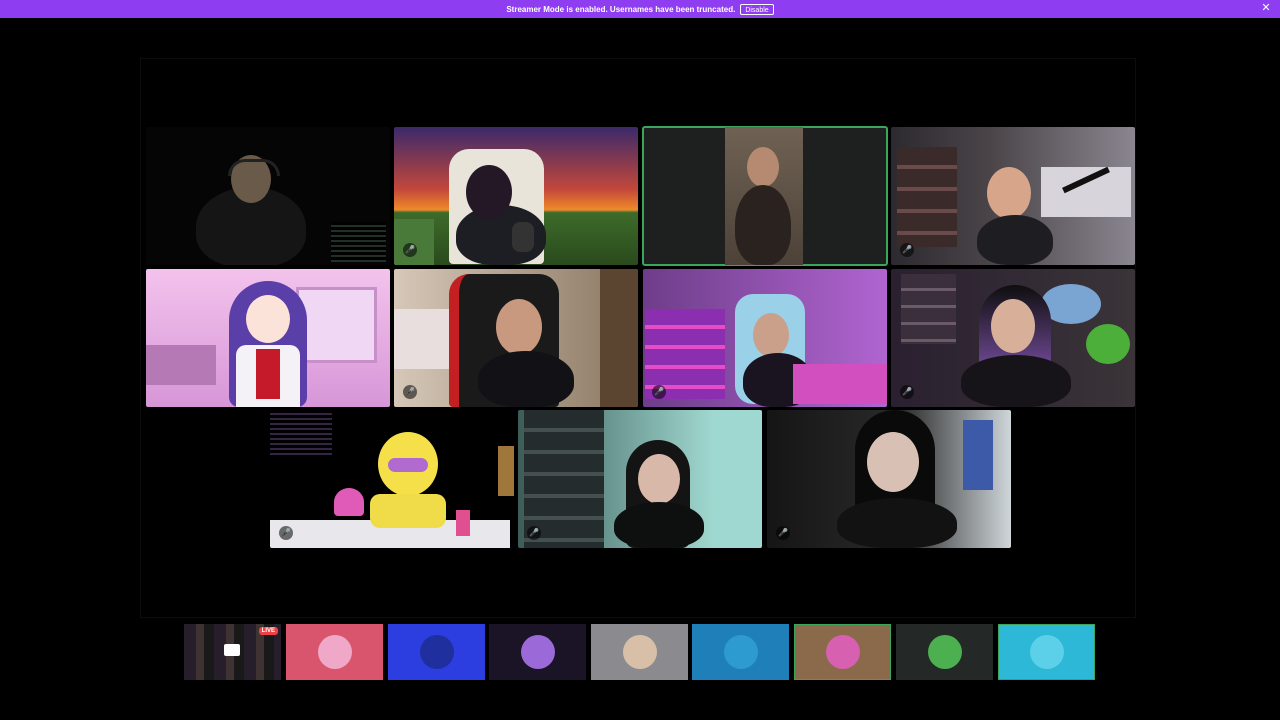 The width and height of the screenshot is (1280, 720). Describe the element at coordinates (1108, 344) in the screenshot. I see `plush-graphic` at that location.